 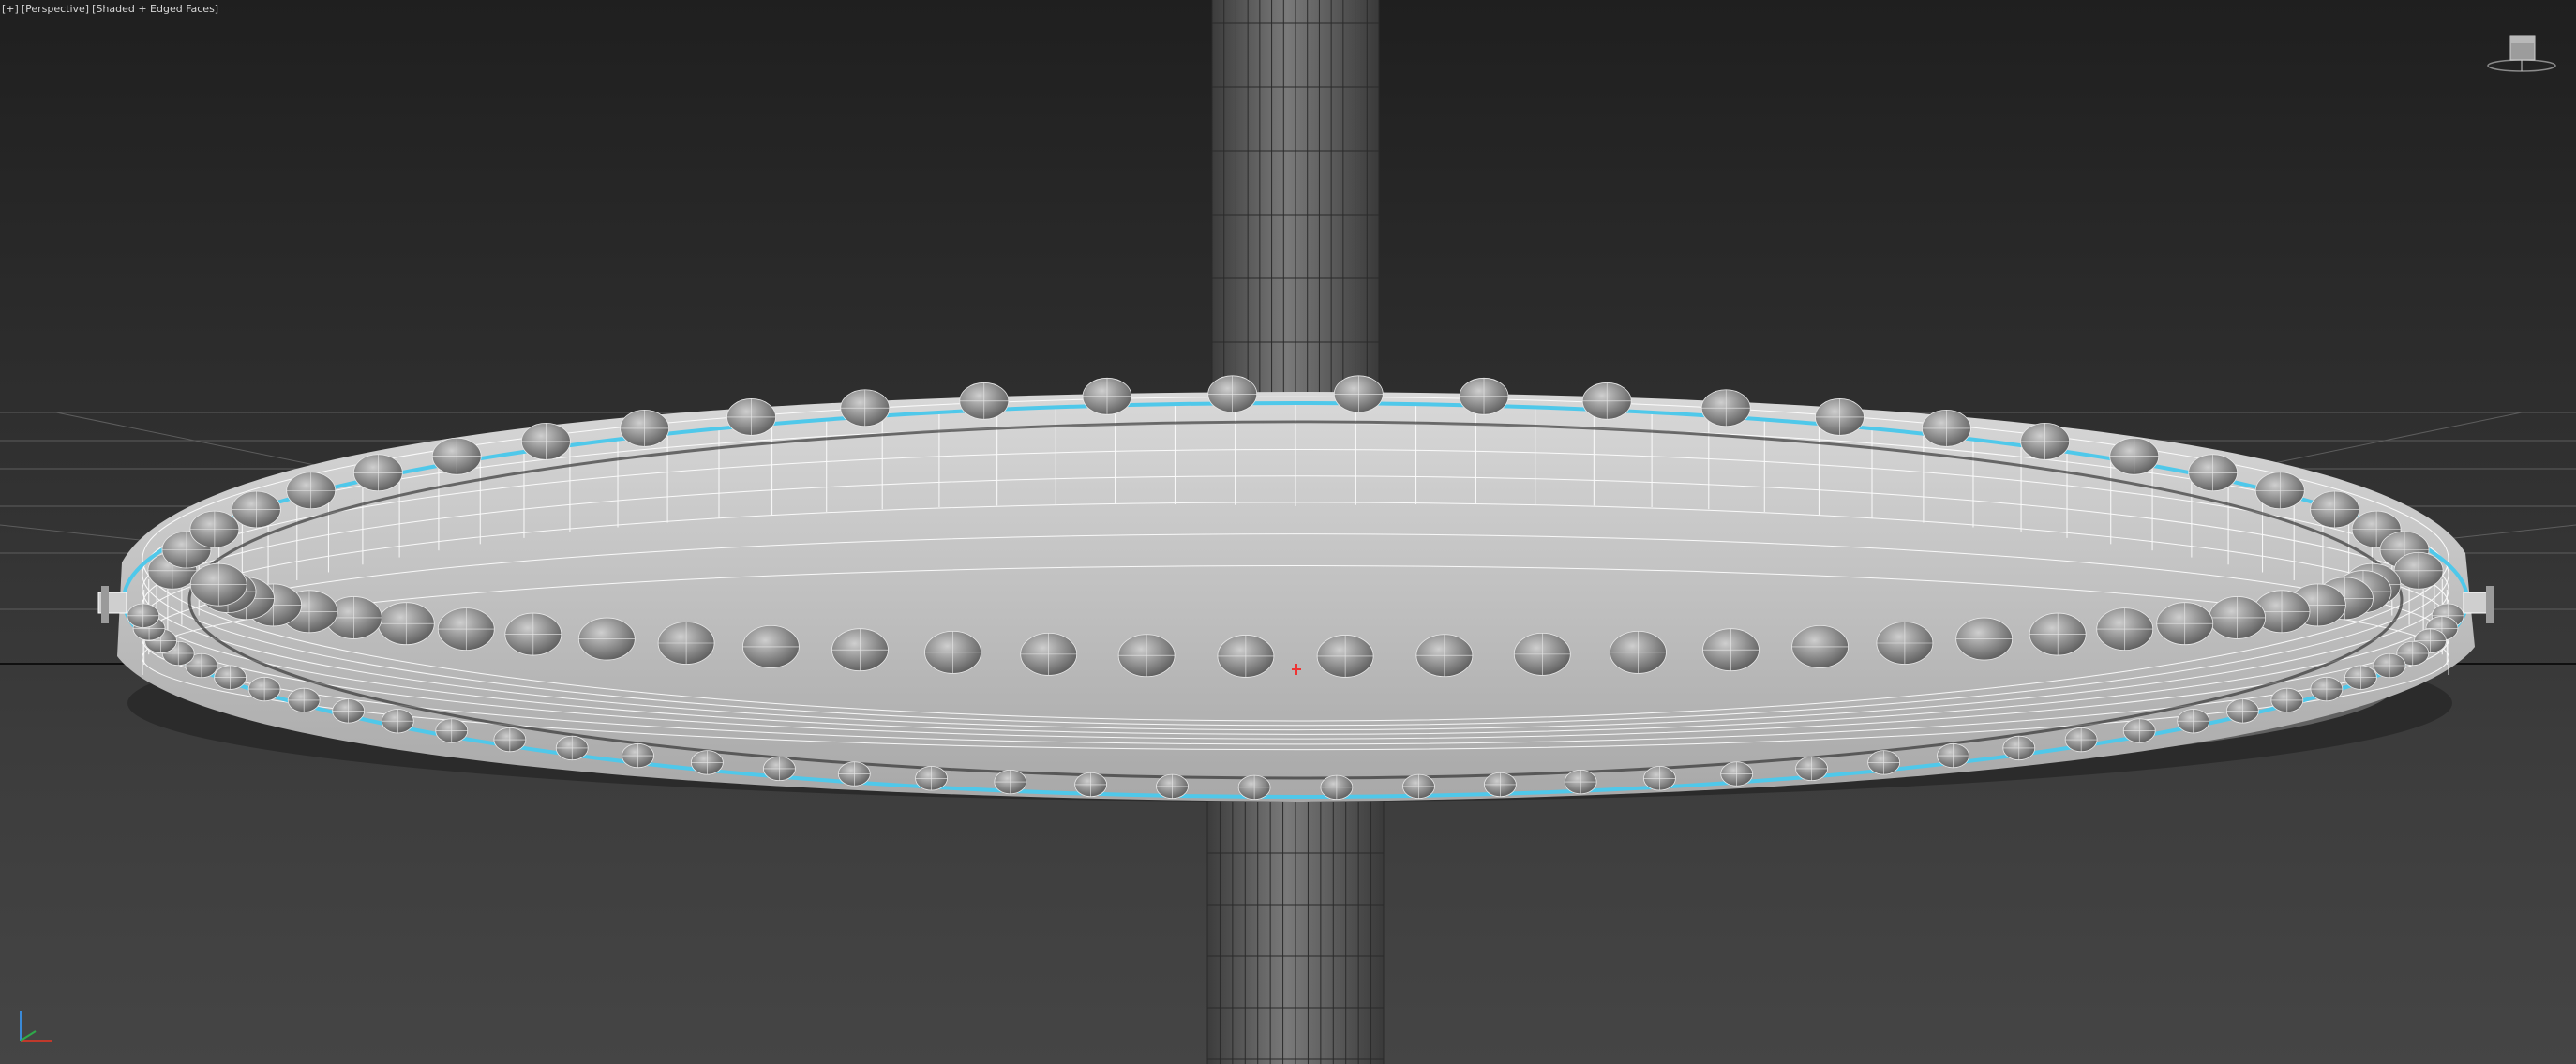 What do you see at coordinates (55, 10) in the screenshot?
I see `viewport-view-button: [Perspective]` at bounding box center [55, 10].